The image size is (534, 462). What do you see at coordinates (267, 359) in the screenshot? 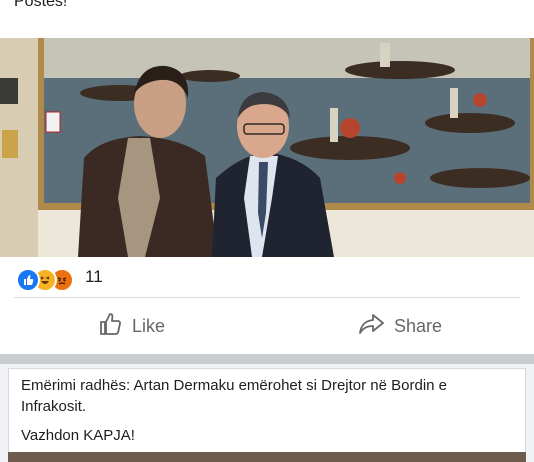
I see `feed-separator` at bounding box center [267, 359].